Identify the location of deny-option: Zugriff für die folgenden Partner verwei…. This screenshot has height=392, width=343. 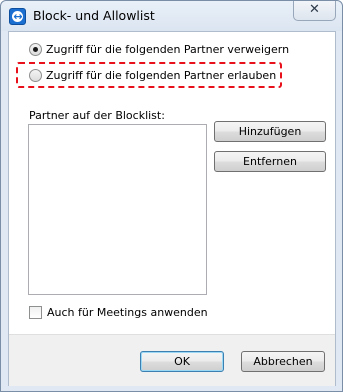
(159, 49).